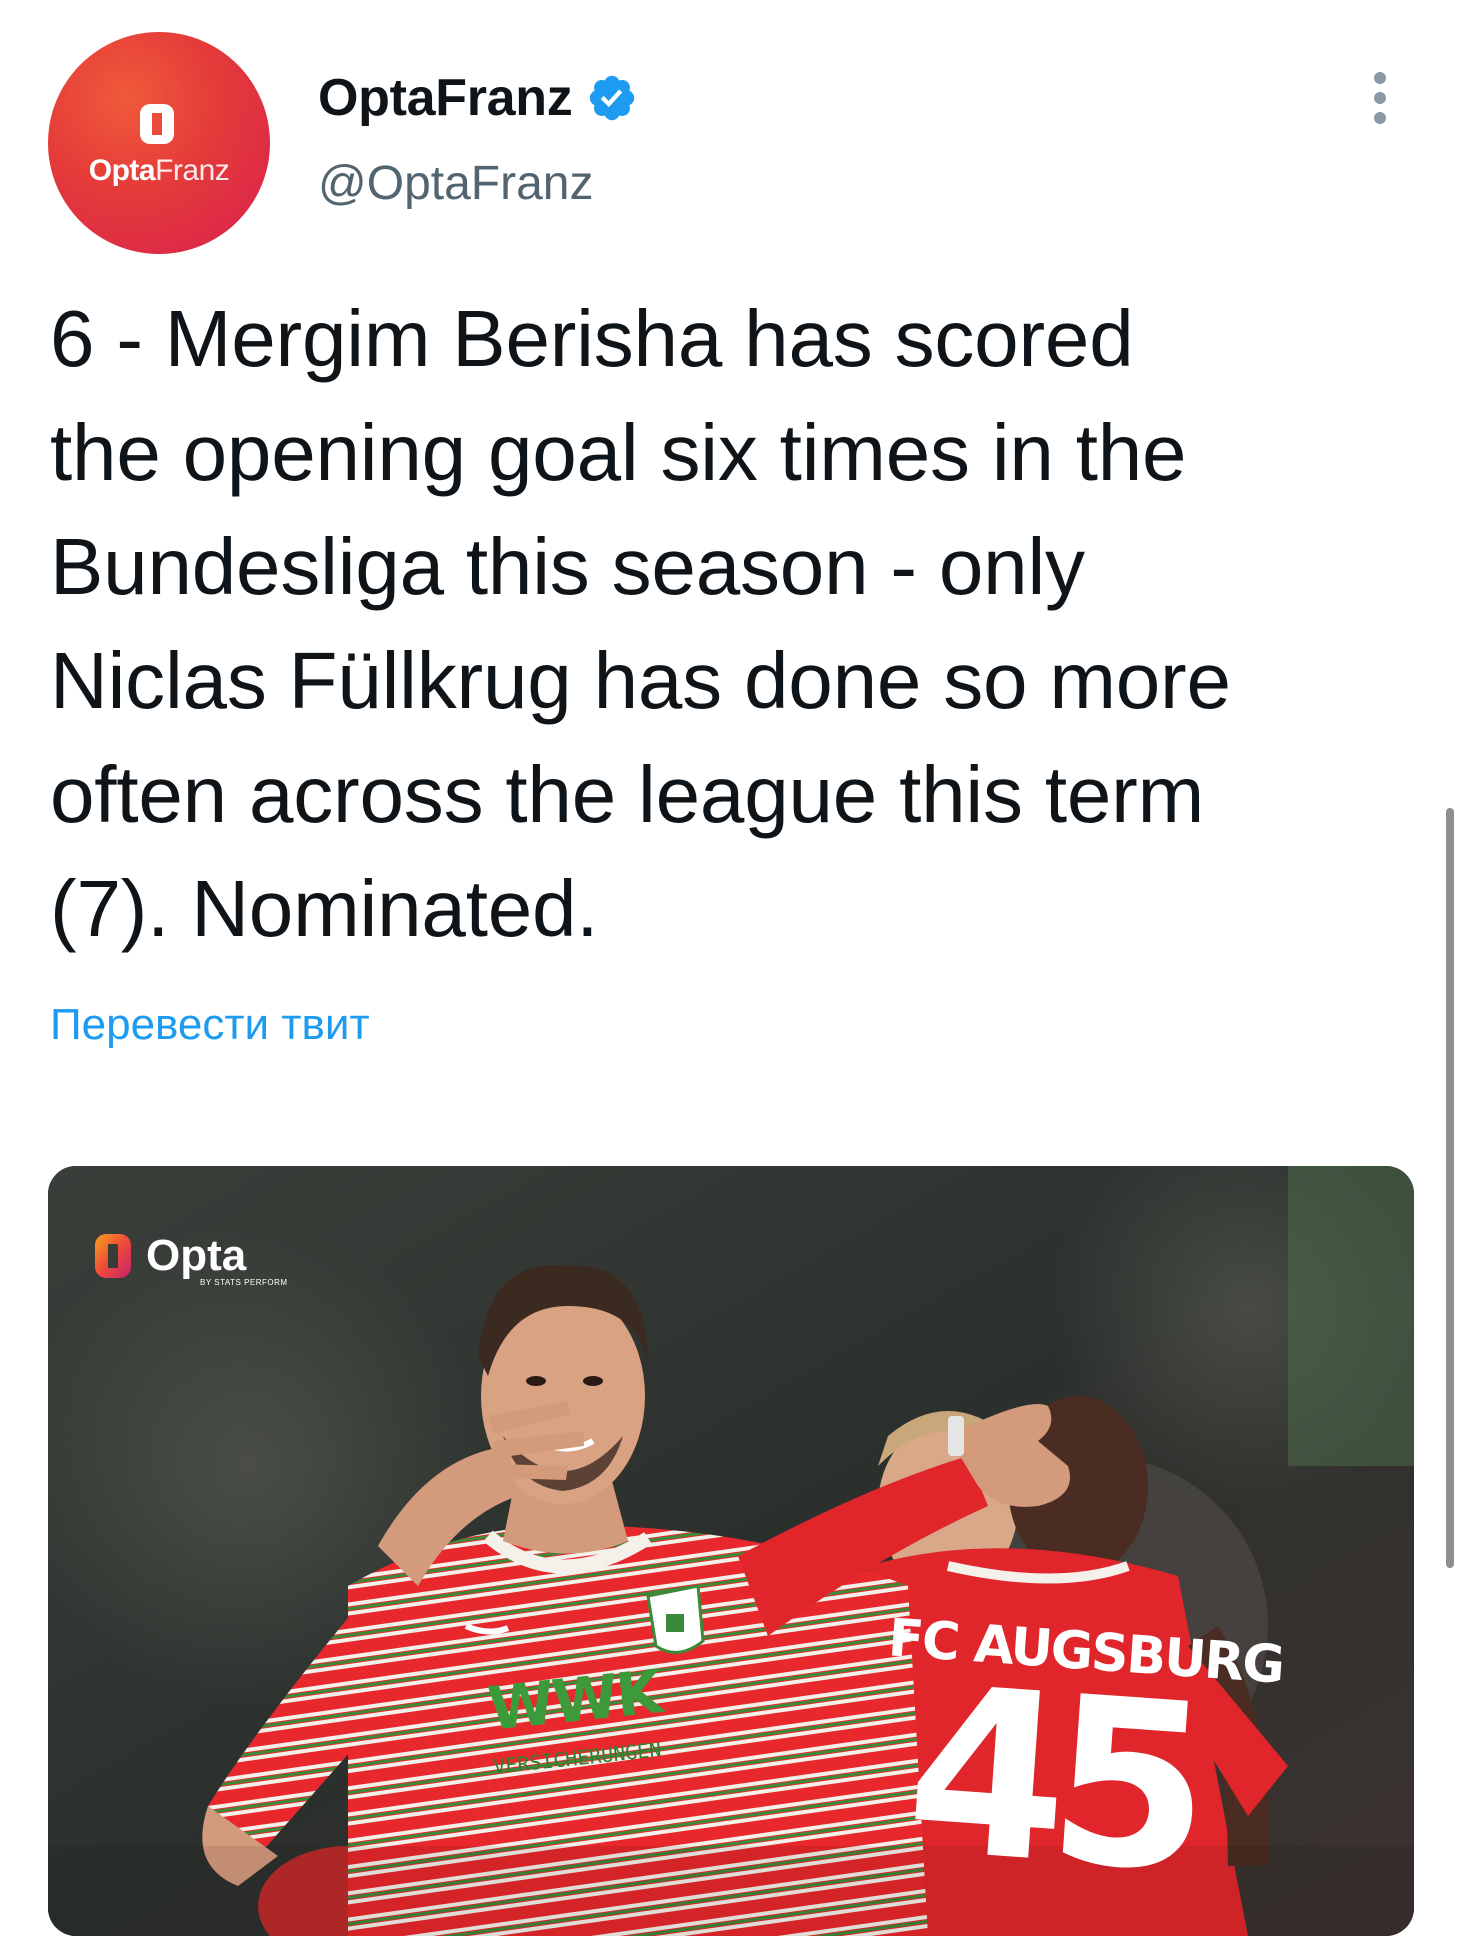  What do you see at coordinates (445, 98) in the screenshot?
I see `author-display-name: OptaFranz` at bounding box center [445, 98].